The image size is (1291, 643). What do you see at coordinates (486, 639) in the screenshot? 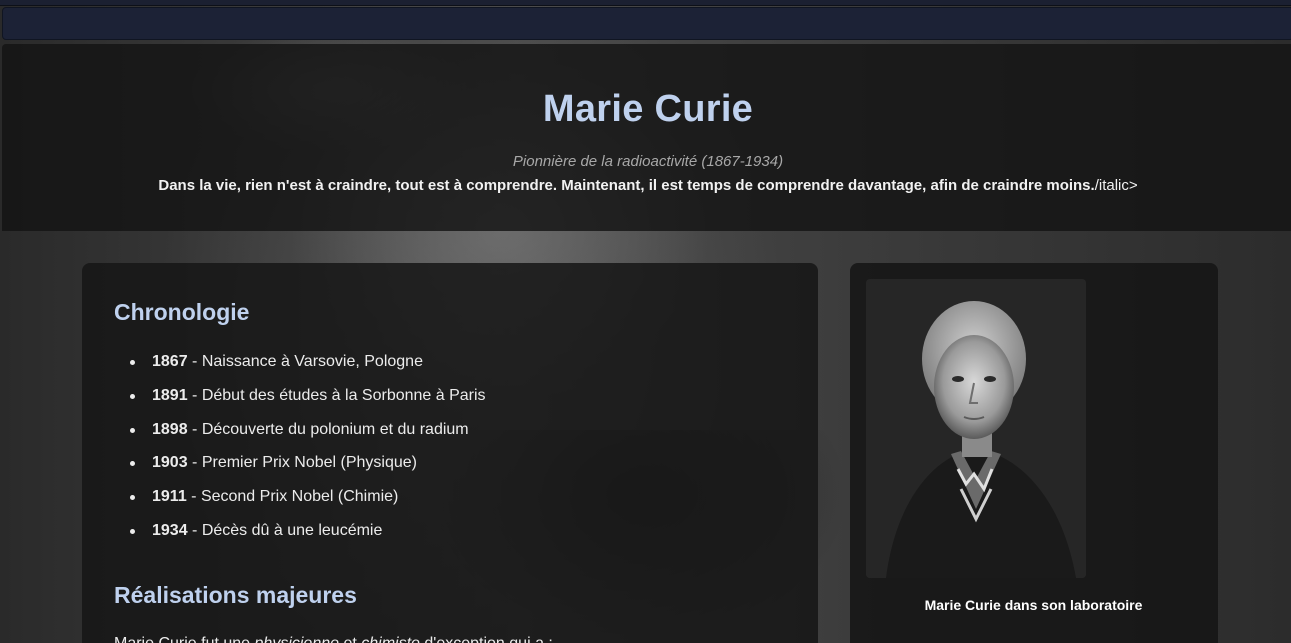
I see `intro-part: d'exception qui a :` at bounding box center [486, 639].